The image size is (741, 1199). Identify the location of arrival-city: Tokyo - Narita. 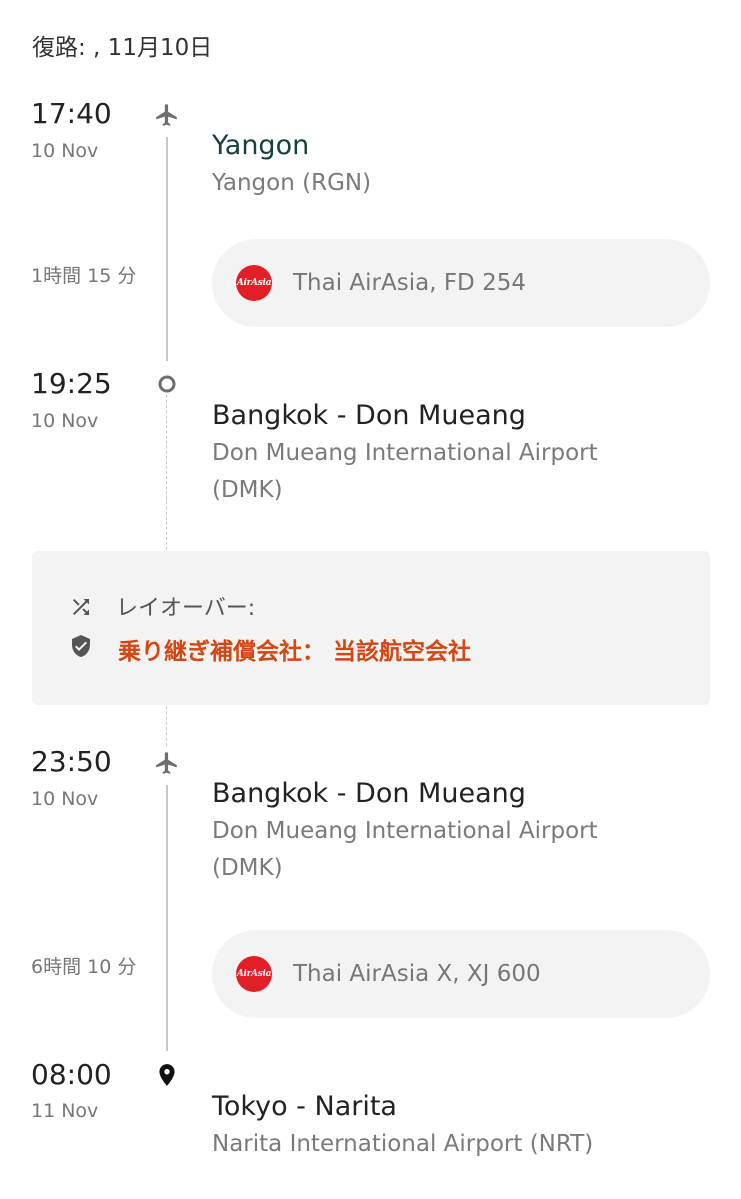
(304, 1106).